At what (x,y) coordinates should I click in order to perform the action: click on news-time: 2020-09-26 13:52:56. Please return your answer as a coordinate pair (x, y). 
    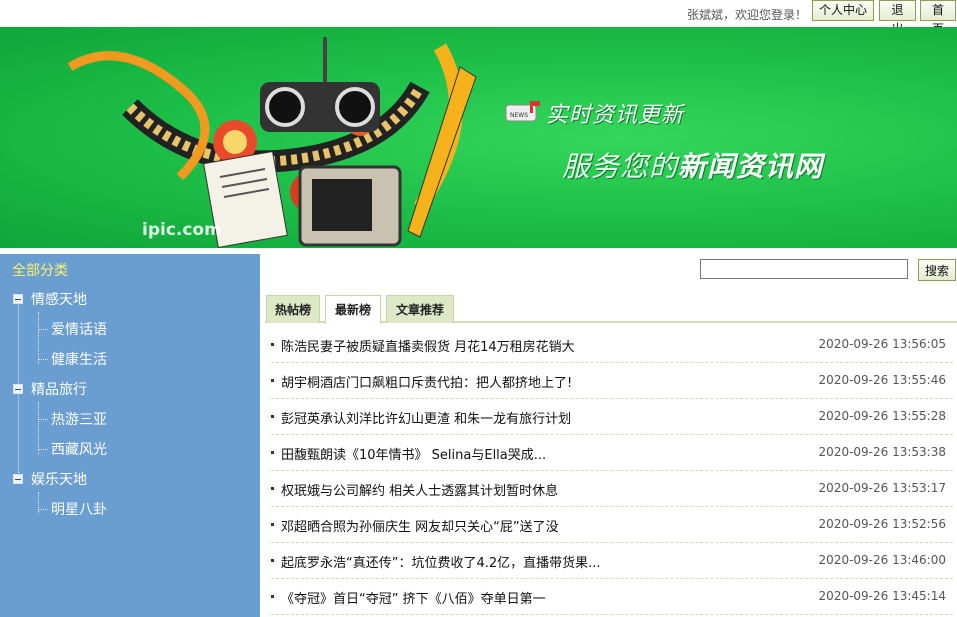
    Looking at the image, I should click on (882, 524).